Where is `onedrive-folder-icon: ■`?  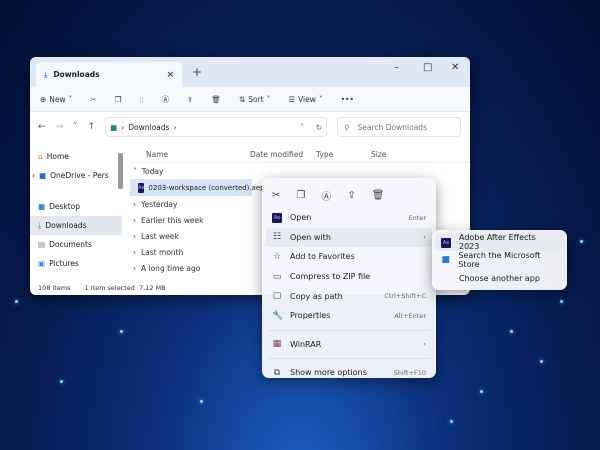
onedrive-folder-icon: ■ is located at coordinates (43, 175).